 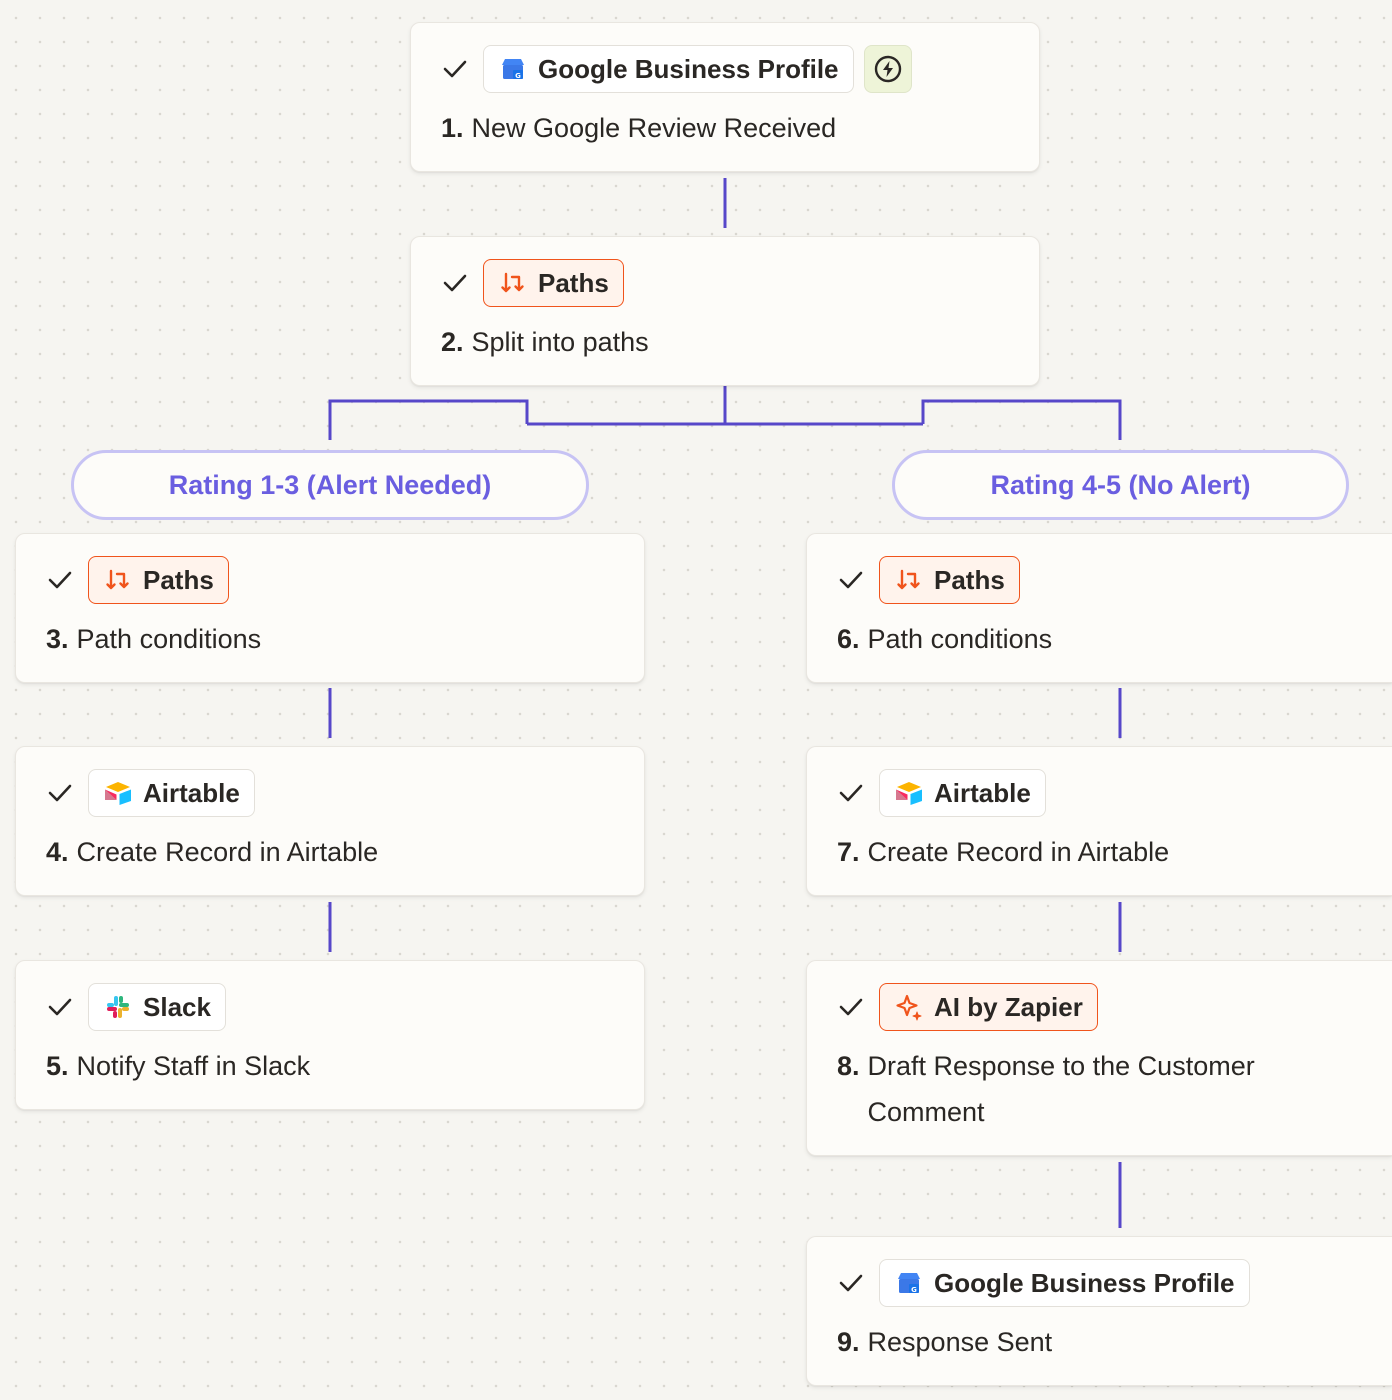 What do you see at coordinates (725, 311) in the screenshot?
I see `step-card-2: Paths 2. Split into paths` at bounding box center [725, 311].